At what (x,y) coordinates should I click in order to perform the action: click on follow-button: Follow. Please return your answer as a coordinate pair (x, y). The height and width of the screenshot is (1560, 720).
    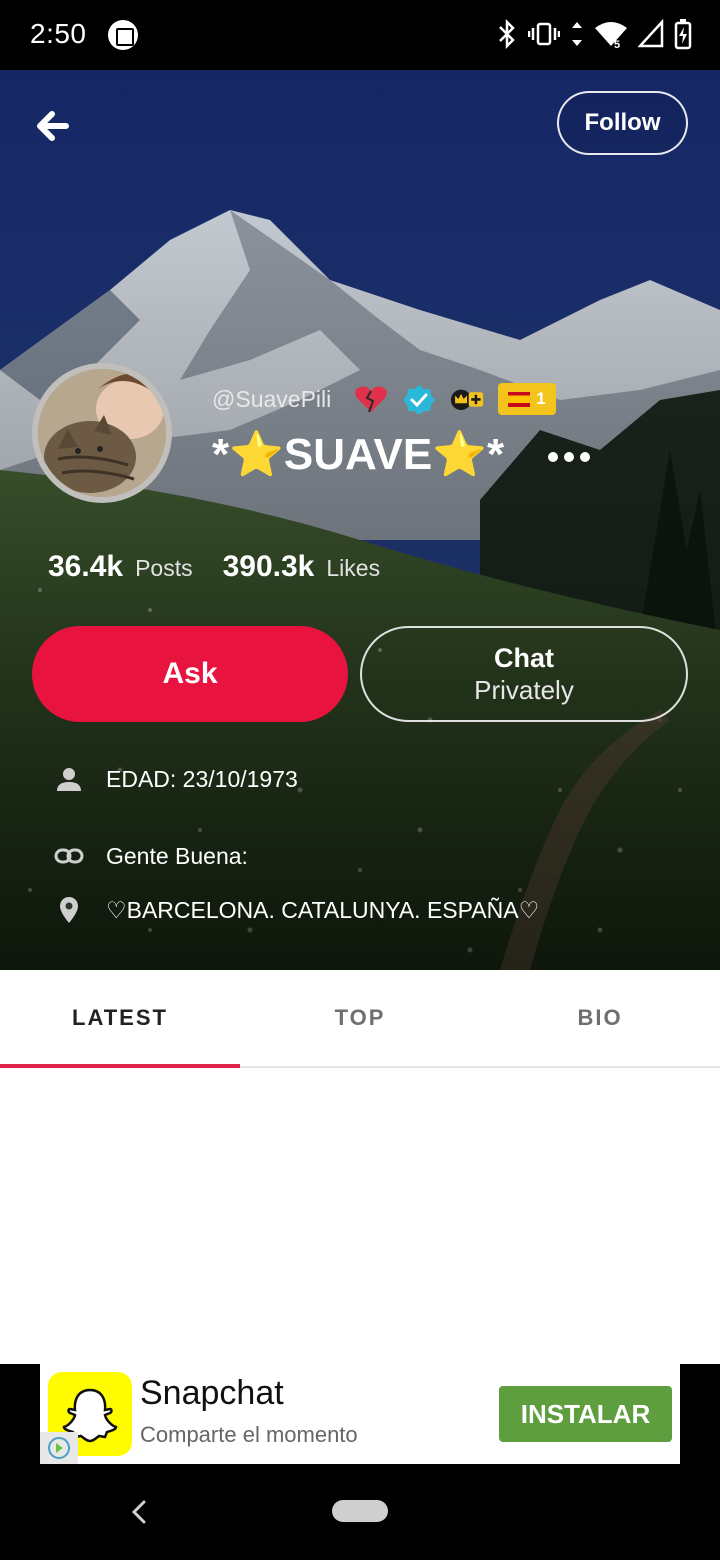
    Looking at the image, I should click on (622, 123).